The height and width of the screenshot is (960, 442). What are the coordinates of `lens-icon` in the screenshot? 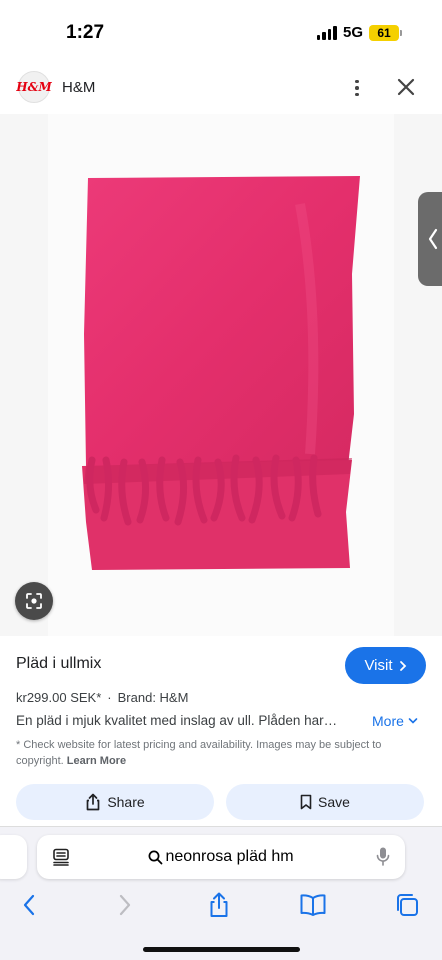 It's located at (34, 601).